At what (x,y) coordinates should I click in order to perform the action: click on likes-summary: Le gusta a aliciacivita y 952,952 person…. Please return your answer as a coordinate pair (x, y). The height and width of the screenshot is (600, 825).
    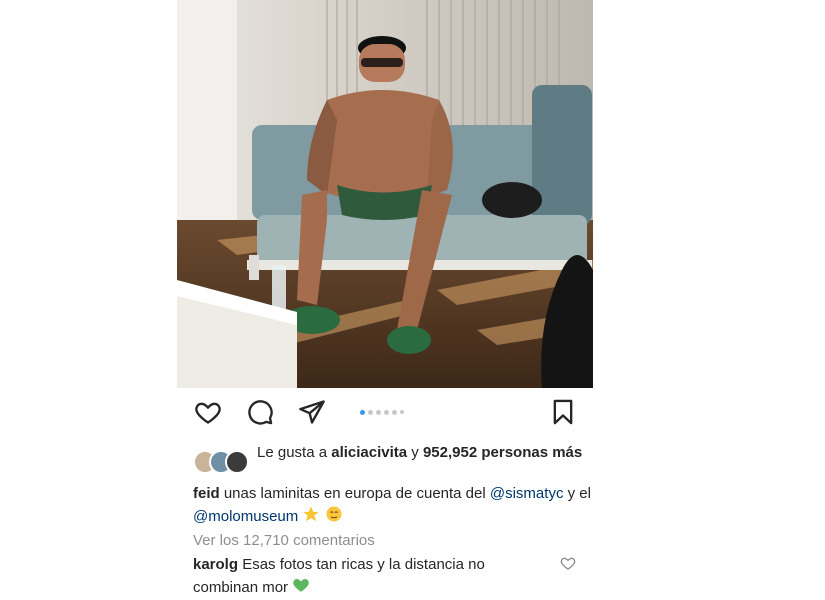
    Looking at the image, I should click on (393, 458).